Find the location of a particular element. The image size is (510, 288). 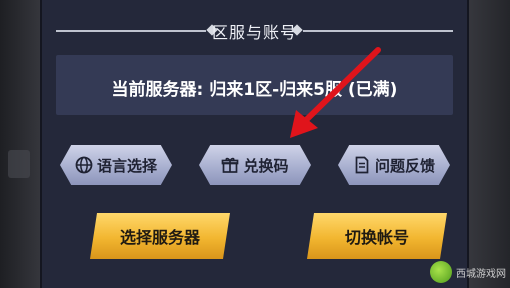

annotation-arrow is located at coordinates (335, 92).